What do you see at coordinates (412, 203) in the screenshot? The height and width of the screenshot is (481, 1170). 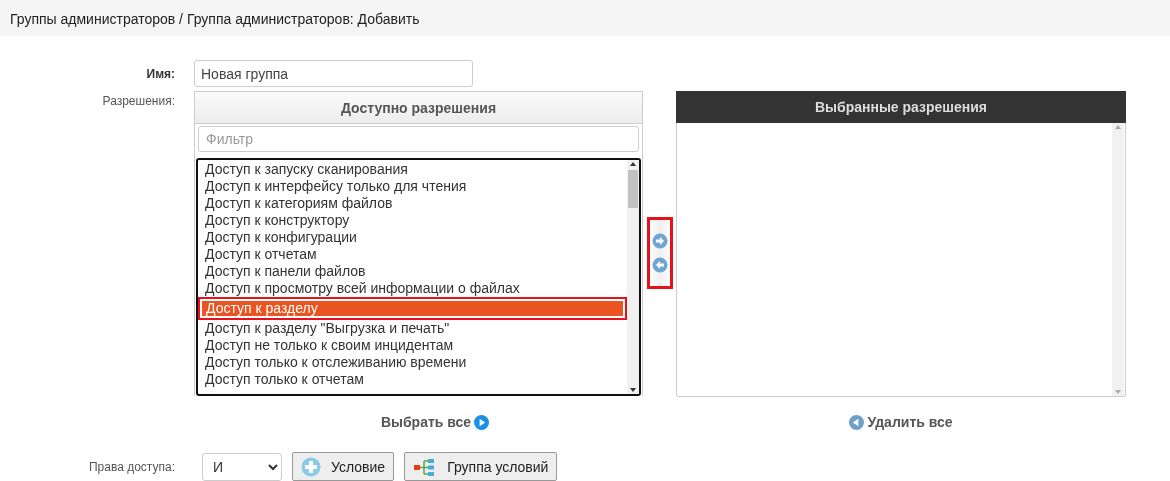 I see `permission-item: Доступ к категориям файлов` at bounding box center [412, 203].